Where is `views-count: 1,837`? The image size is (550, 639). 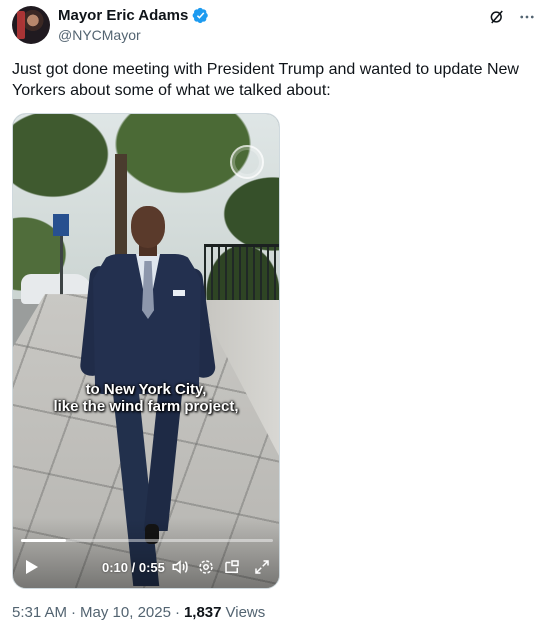
views-count: 1,837 is located at coordinates (202, 612).